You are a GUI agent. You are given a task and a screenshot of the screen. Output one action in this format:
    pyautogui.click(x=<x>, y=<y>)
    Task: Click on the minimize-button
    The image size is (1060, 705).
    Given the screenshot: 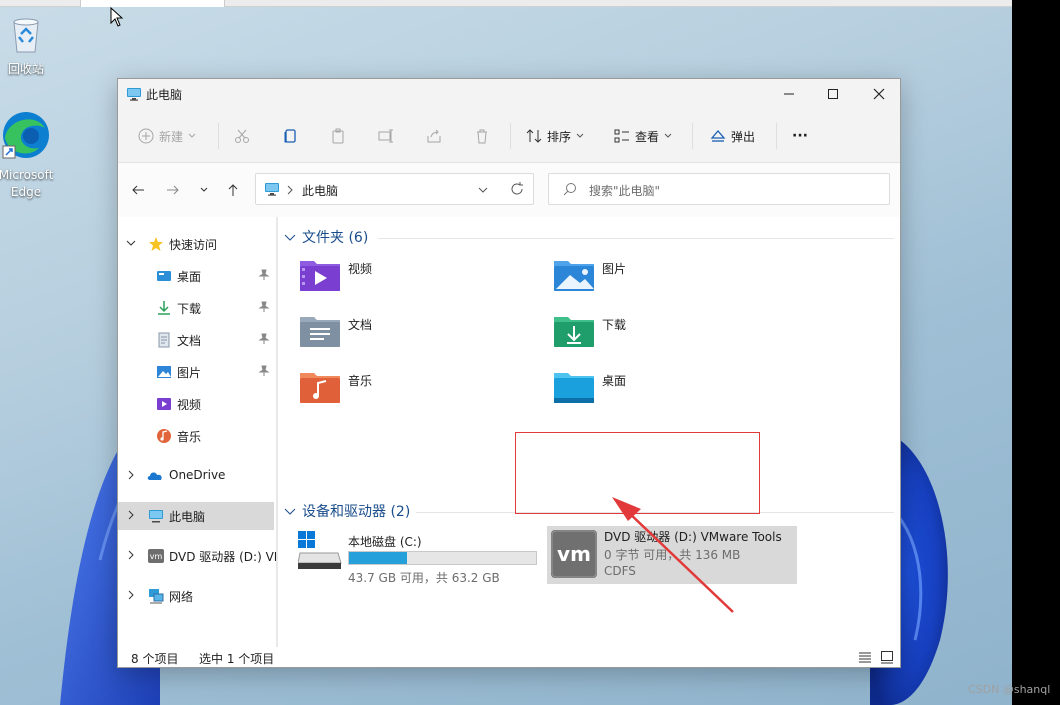 What is the action you would take?
    pyautogui.click(x=789, y=94)
    